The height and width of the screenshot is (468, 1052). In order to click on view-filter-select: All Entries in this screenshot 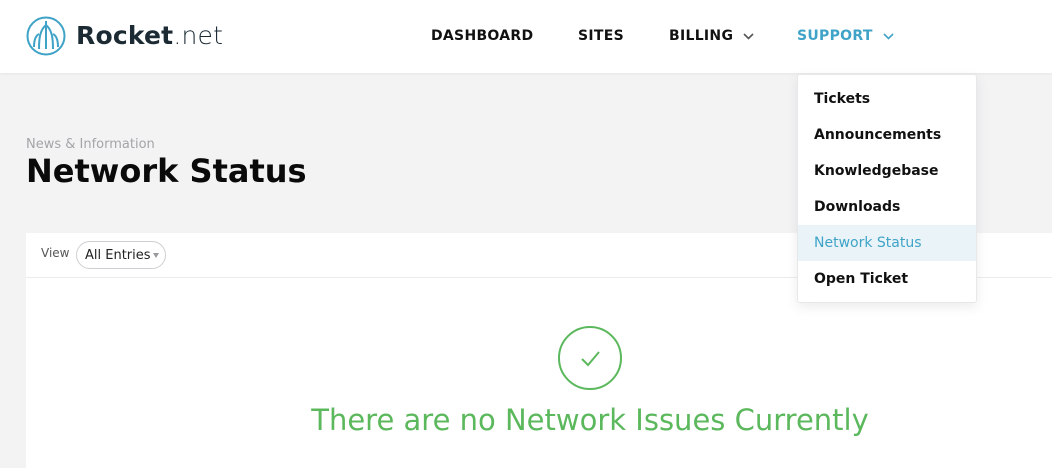, I will do `click(121, 255)`.